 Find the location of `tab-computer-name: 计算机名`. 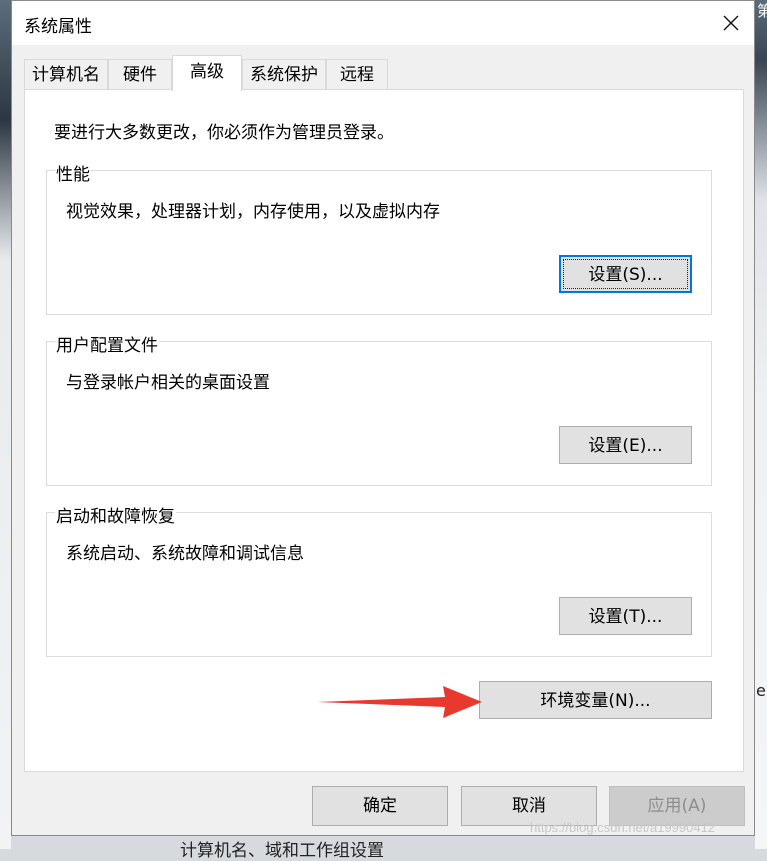

tab-computer-name: 计算机名 is located at coordinates (66, 74).